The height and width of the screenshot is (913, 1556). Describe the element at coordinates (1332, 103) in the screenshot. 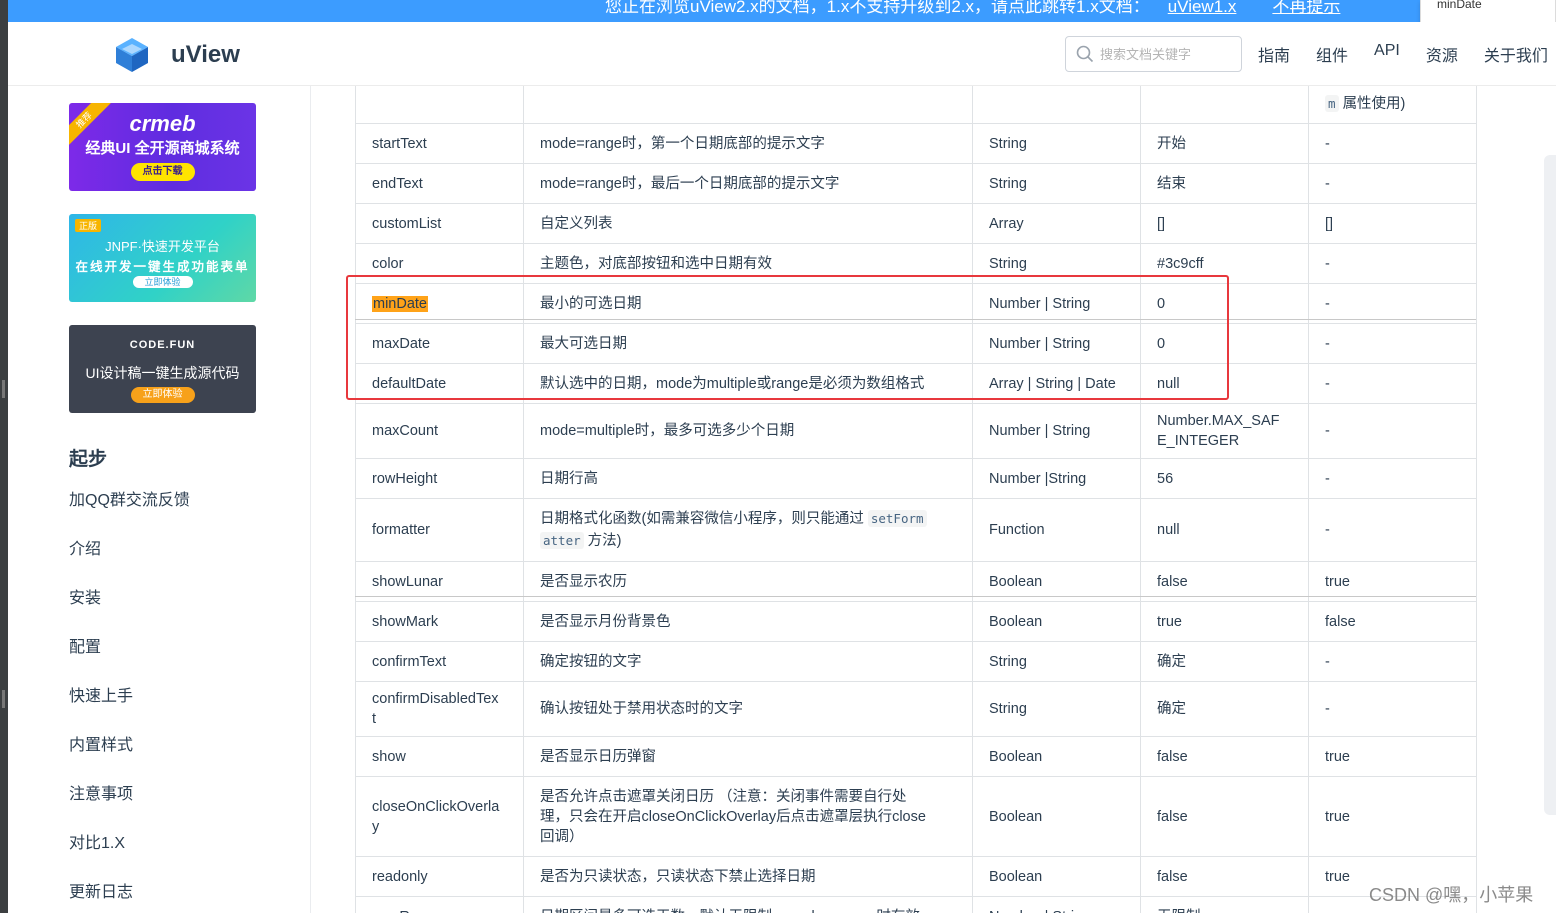

I see `inline-code: m` at that location.